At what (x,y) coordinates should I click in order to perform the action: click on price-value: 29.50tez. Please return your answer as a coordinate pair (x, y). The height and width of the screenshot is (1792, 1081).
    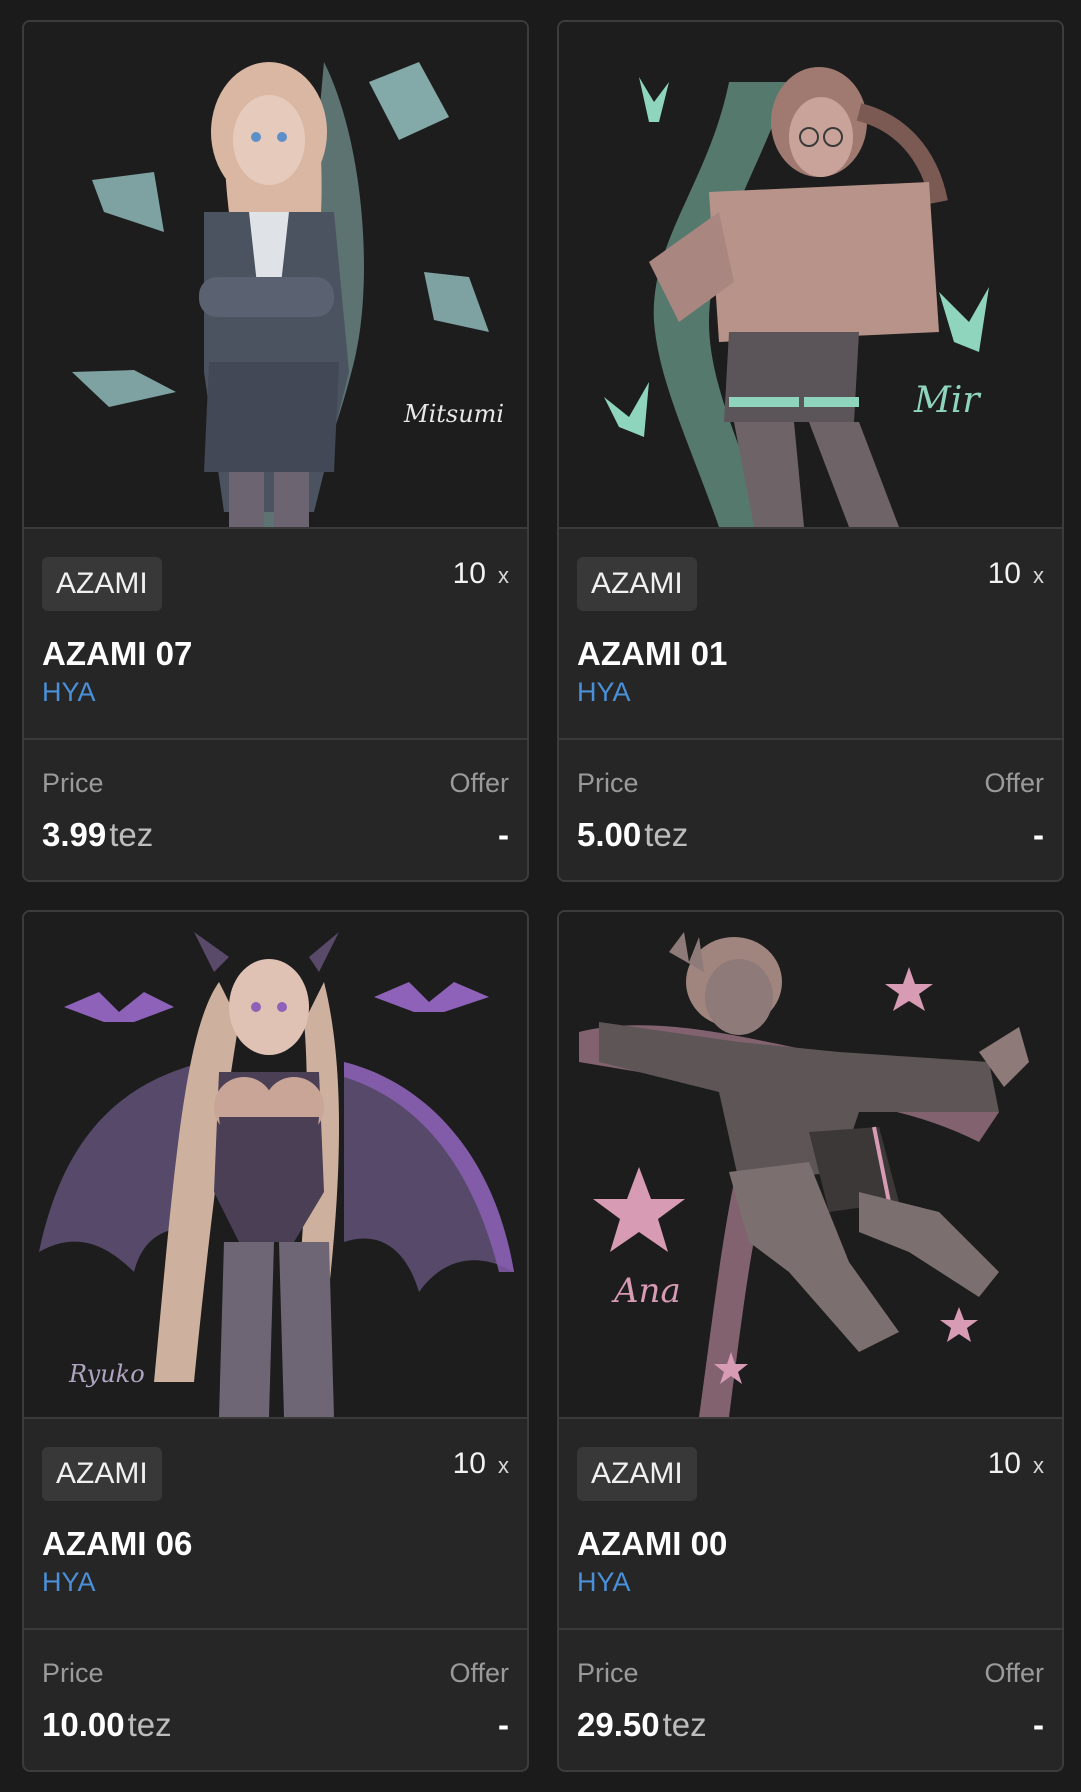
    Looking at the image, I should click on (642, 1725).